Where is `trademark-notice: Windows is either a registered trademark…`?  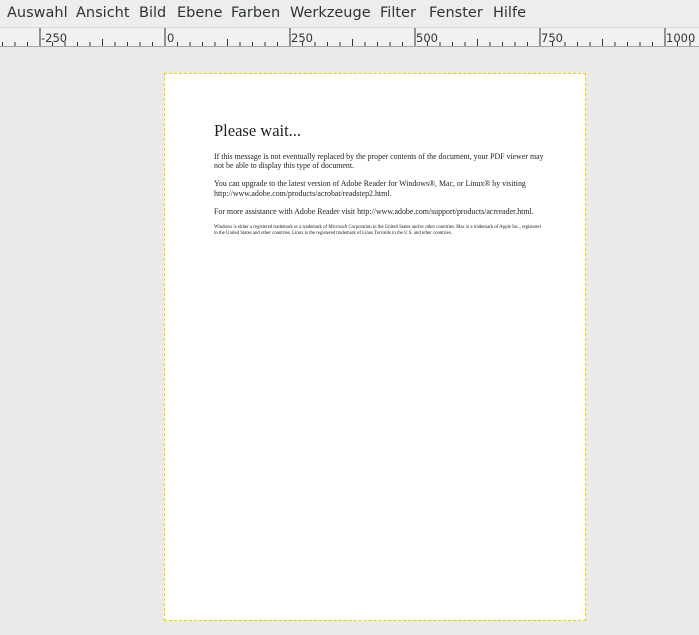 trademark-notice: Windows is either a registered trademark… is located at coordinates (377, 231).